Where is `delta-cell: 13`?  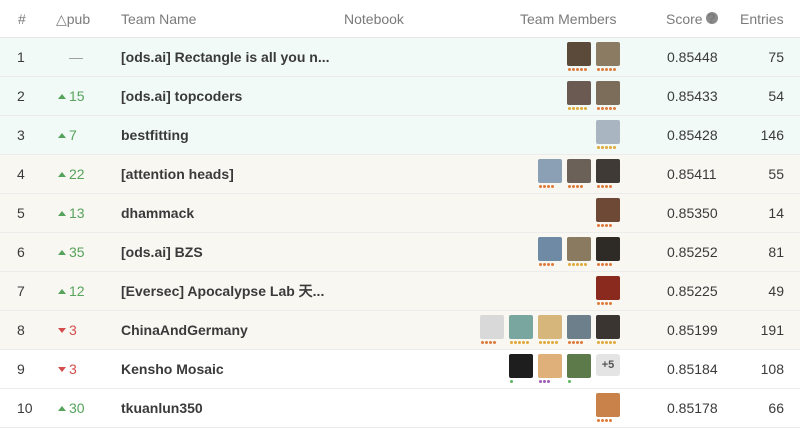
delta-cell: 13 is located at coordinates (78, 213).